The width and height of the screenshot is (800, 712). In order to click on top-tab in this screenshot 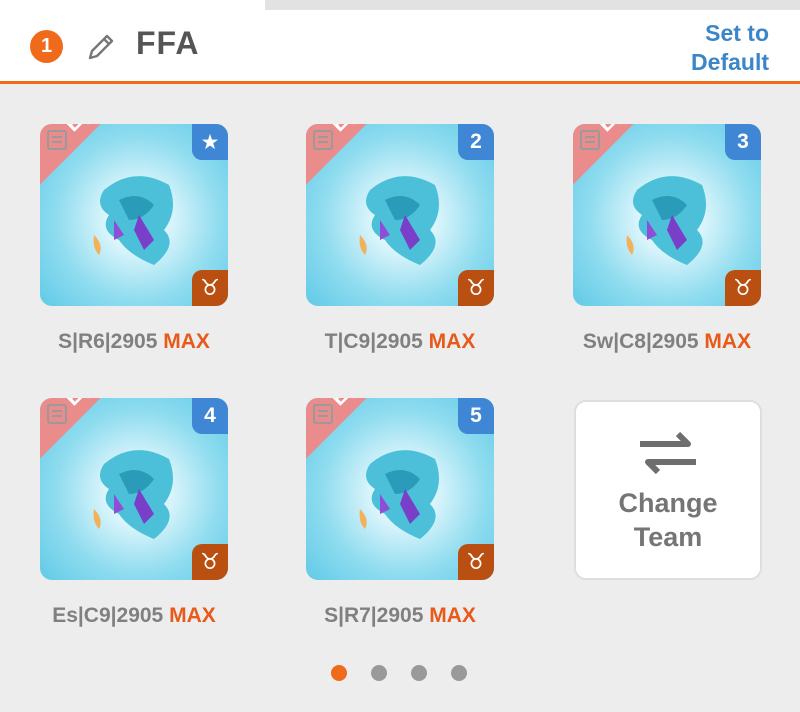, I will do `click(132, 5)`.